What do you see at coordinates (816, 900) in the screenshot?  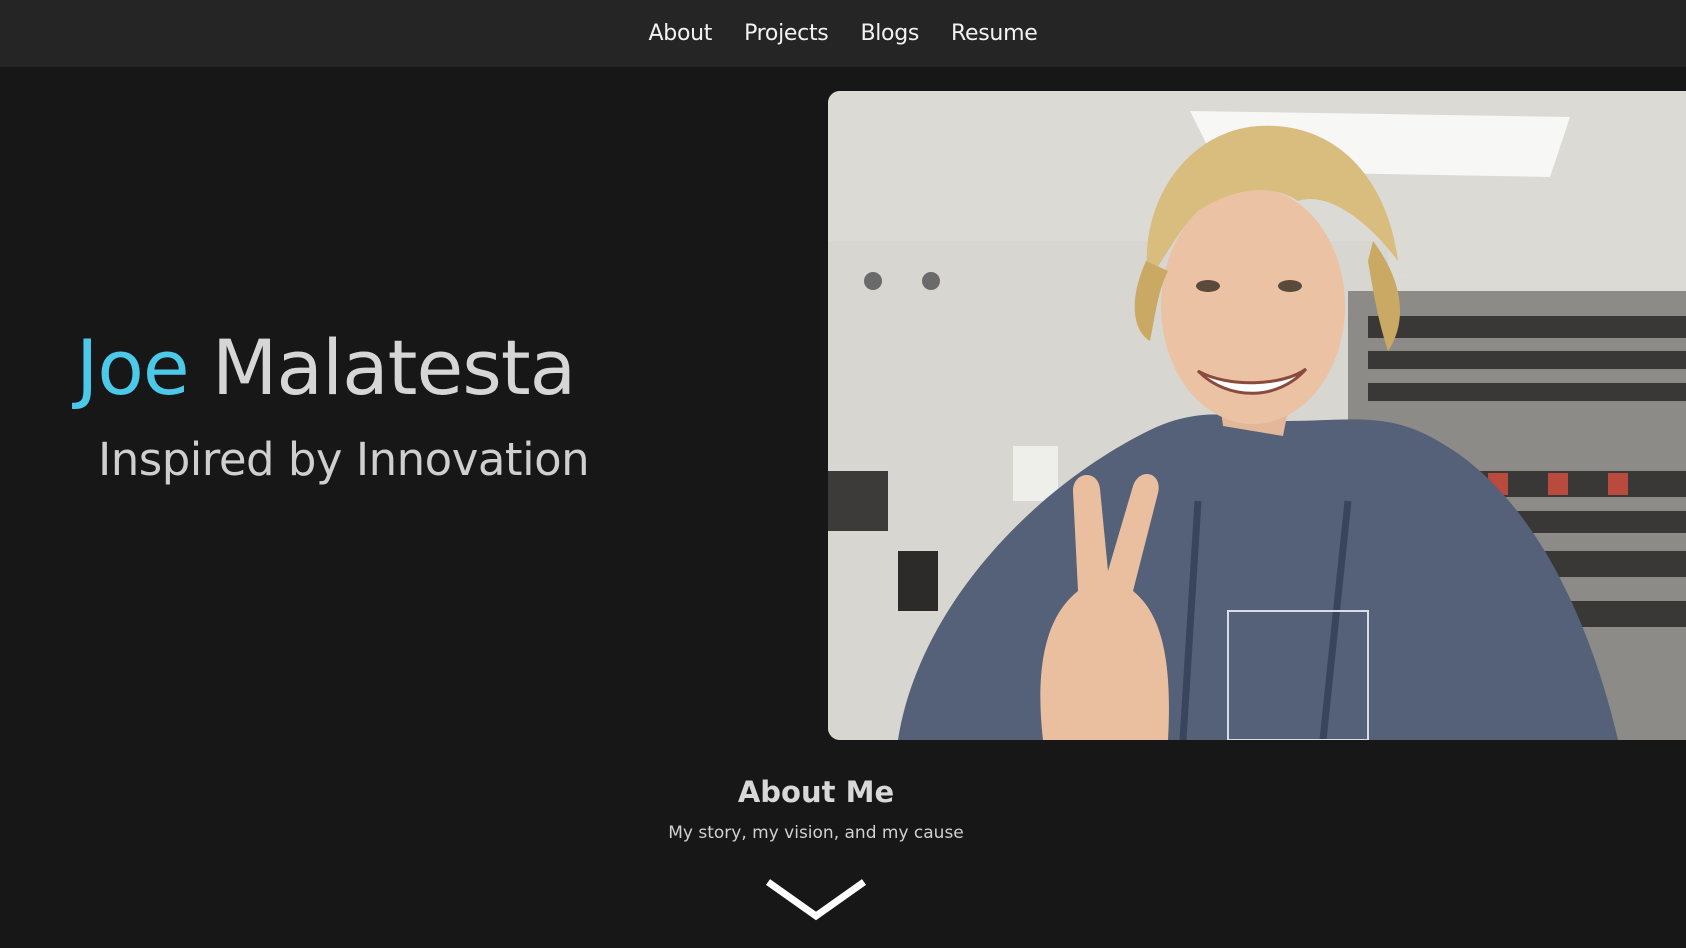 I see `chevron-down-icon` at bounding box center [816, 900].